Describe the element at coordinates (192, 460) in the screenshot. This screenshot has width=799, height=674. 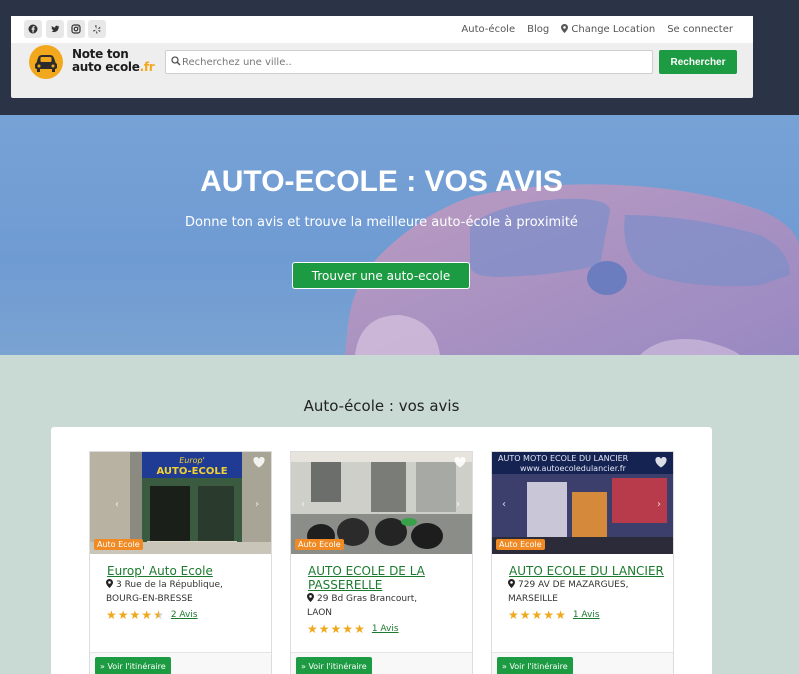
I see `sign-text-top: Europ'` at that location.